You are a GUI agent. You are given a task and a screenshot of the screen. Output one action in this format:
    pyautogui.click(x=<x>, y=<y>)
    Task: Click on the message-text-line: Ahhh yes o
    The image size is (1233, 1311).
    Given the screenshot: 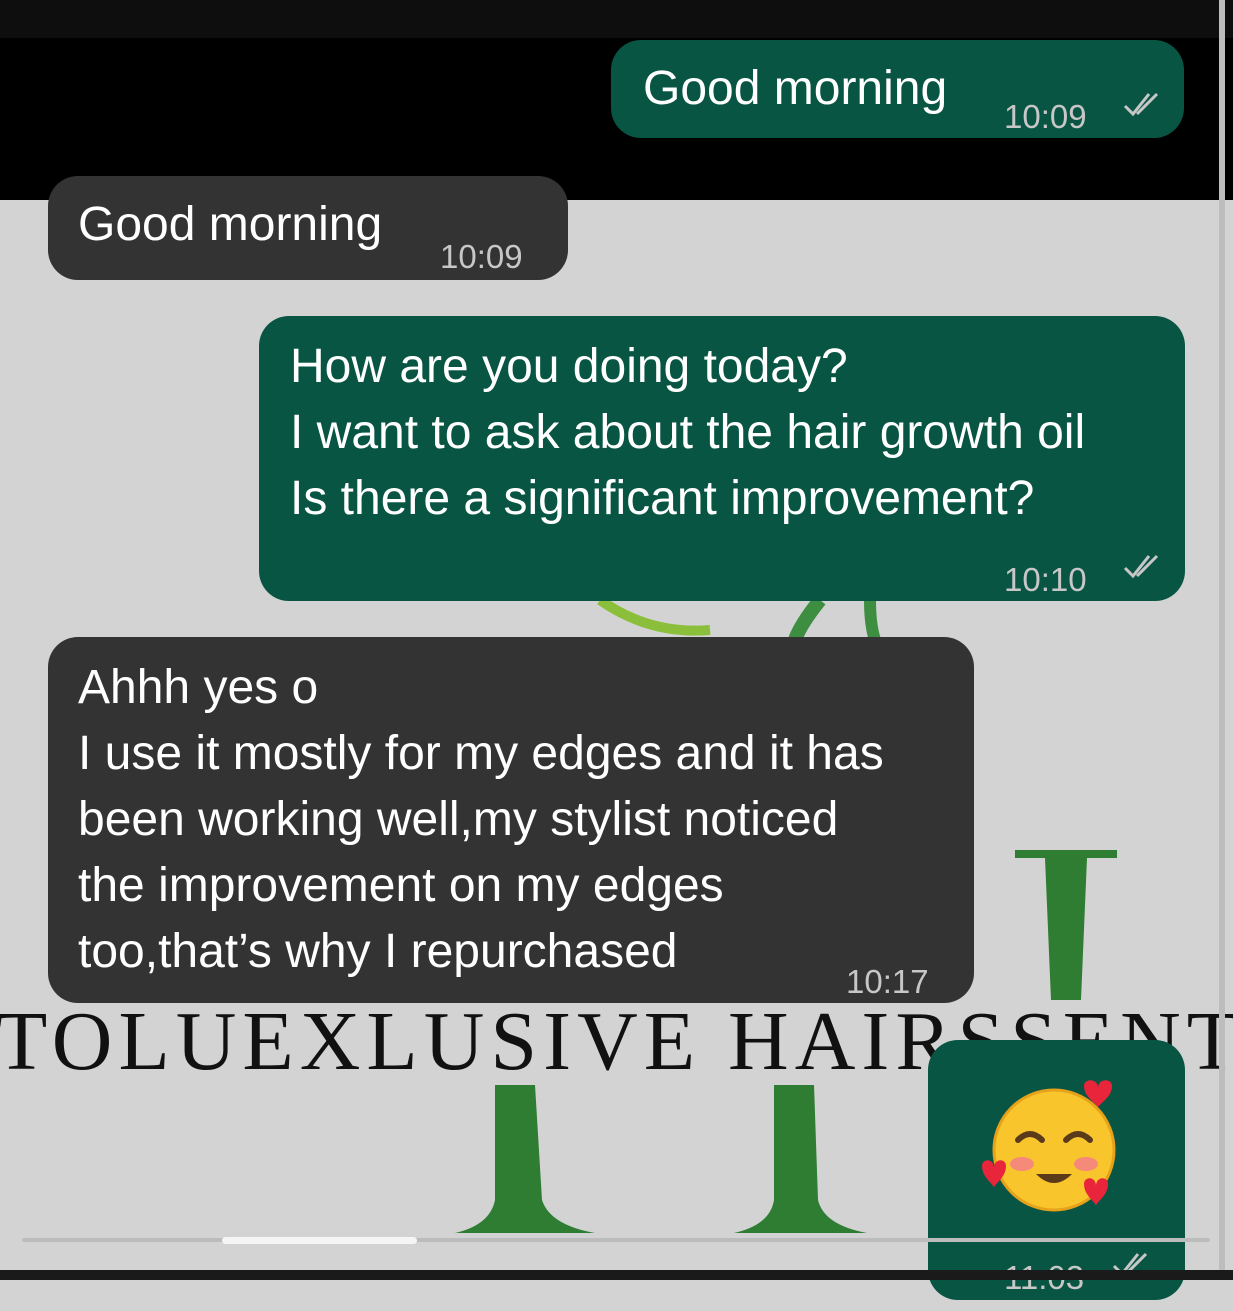 What is the action you would take?
    pyautogui.click(x=198, y=687)
    